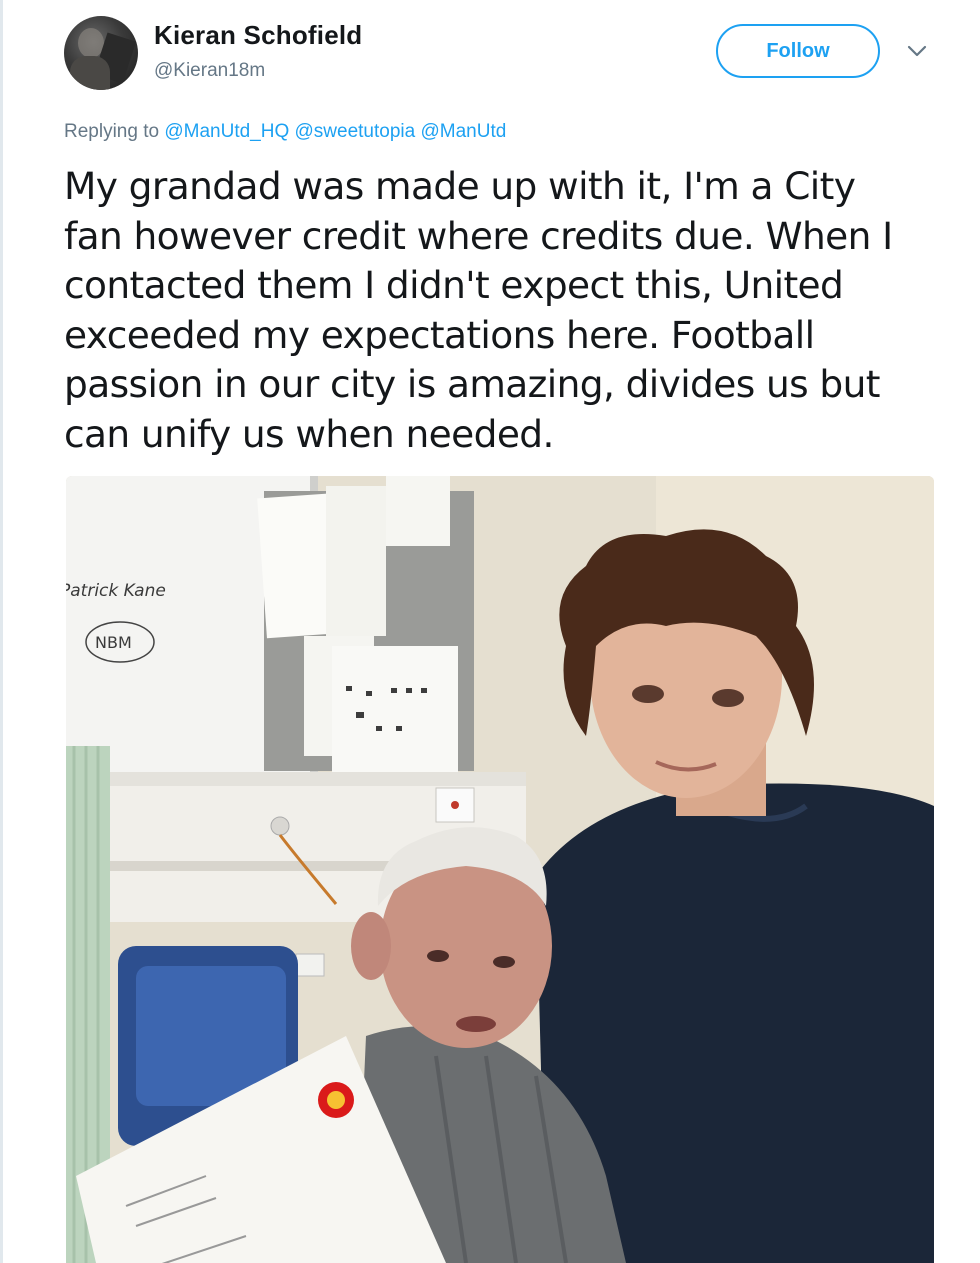 This screenshot has width=980, height=1263. What do you see at coordinates (113, 642) in the screenshot?
I see `whiteboard-initials: NBM` at bounding box center [113, 642].